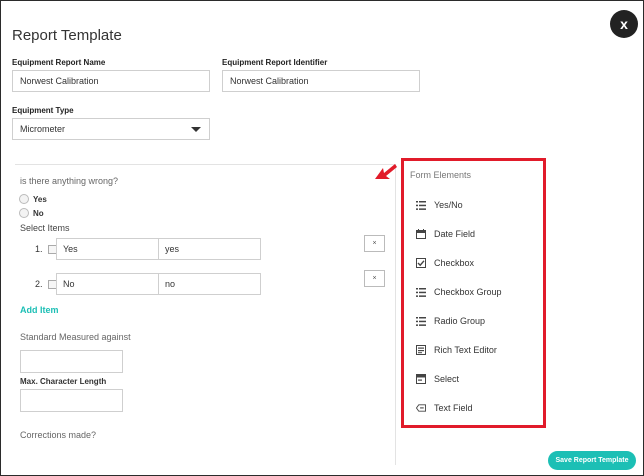  Describe the element at coordinates (71, 400) in the screenshot. I see `max-length-input` at that location.